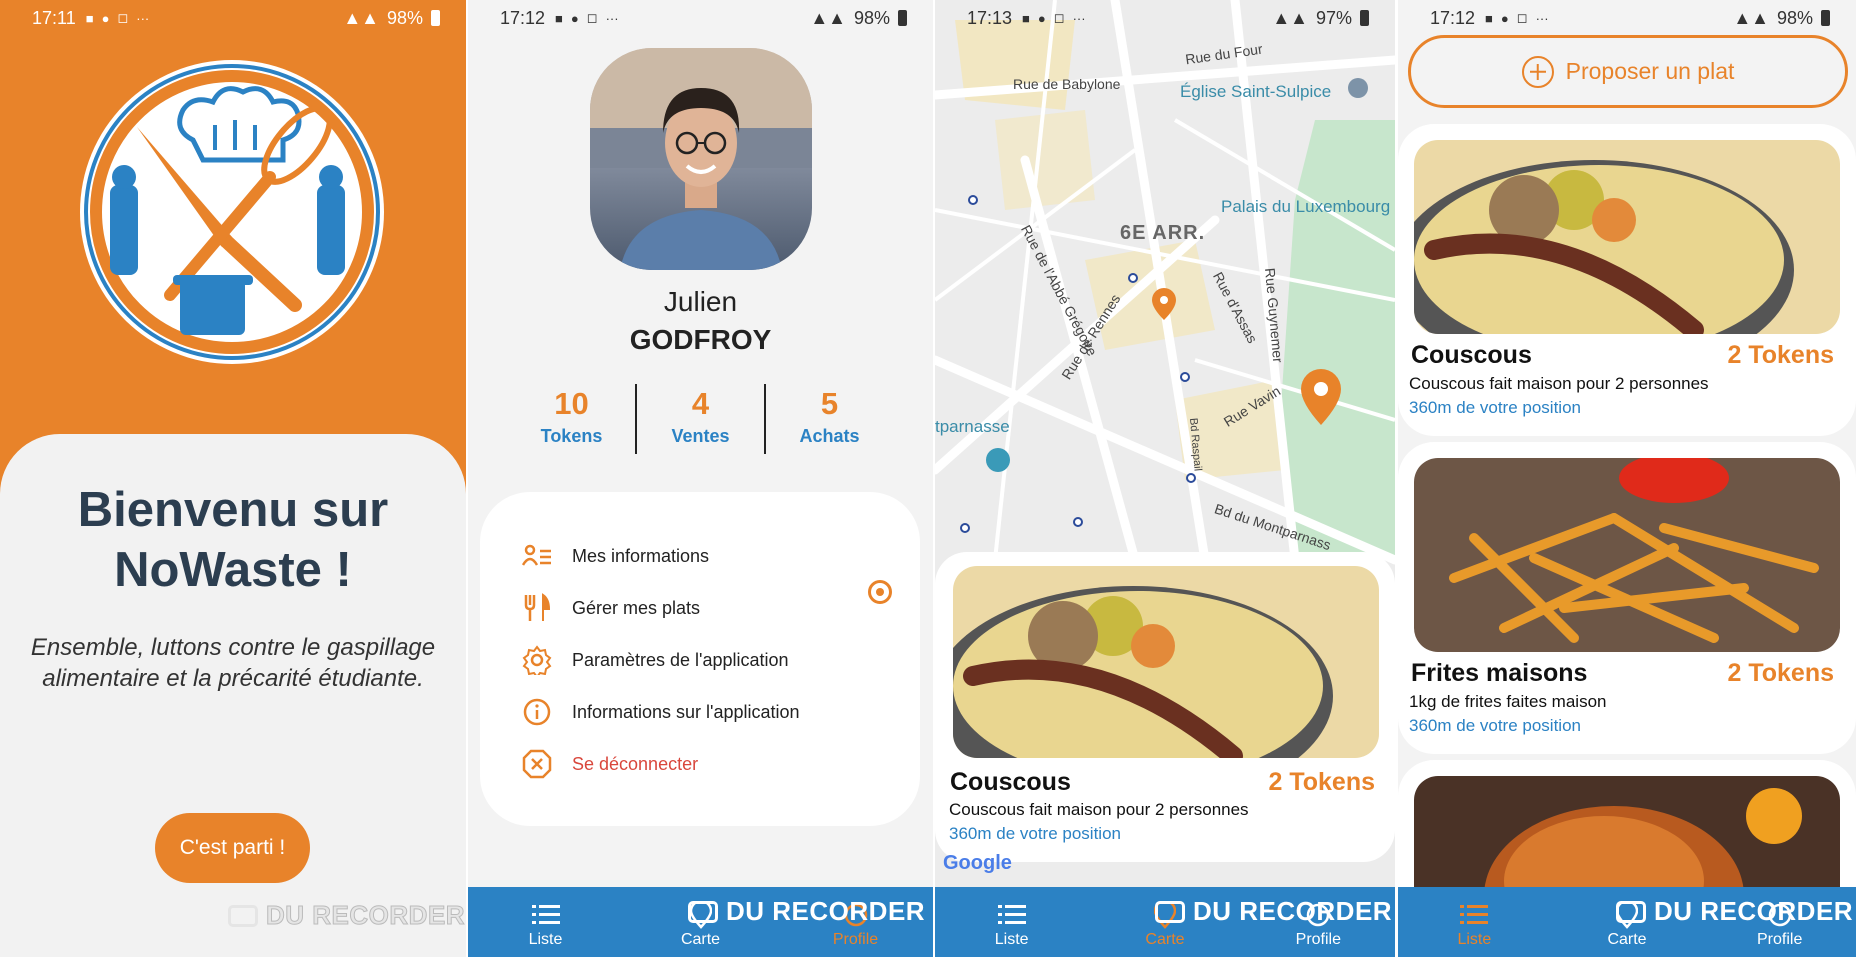 Image resolution: width=1856 pixels, height=957 pixels. Describe the element at coordinates (361, 17) in the screenshot. I see `signal-icon: ▲▲` at that location.